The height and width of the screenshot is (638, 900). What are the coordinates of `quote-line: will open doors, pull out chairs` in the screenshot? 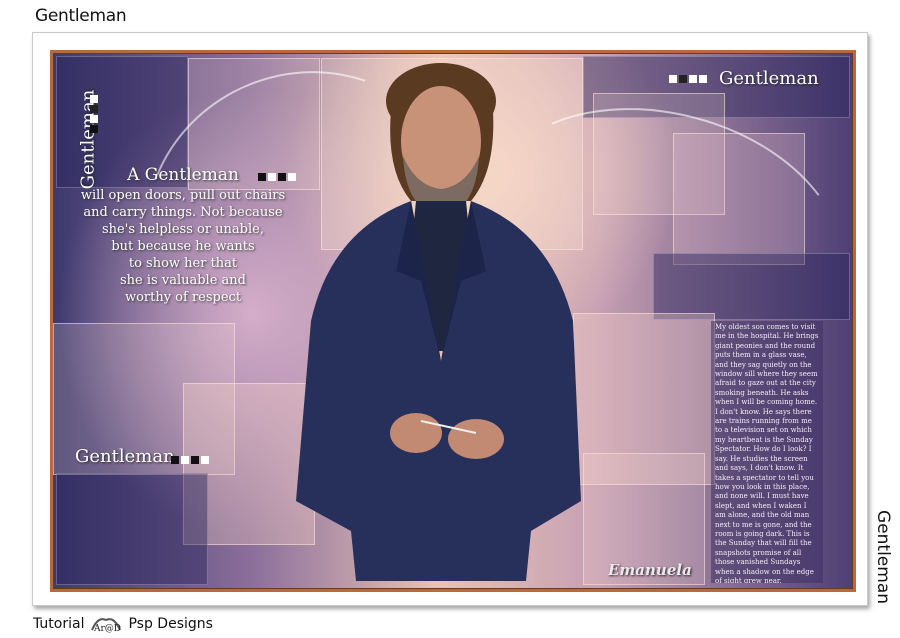 It's located at (183, 195).